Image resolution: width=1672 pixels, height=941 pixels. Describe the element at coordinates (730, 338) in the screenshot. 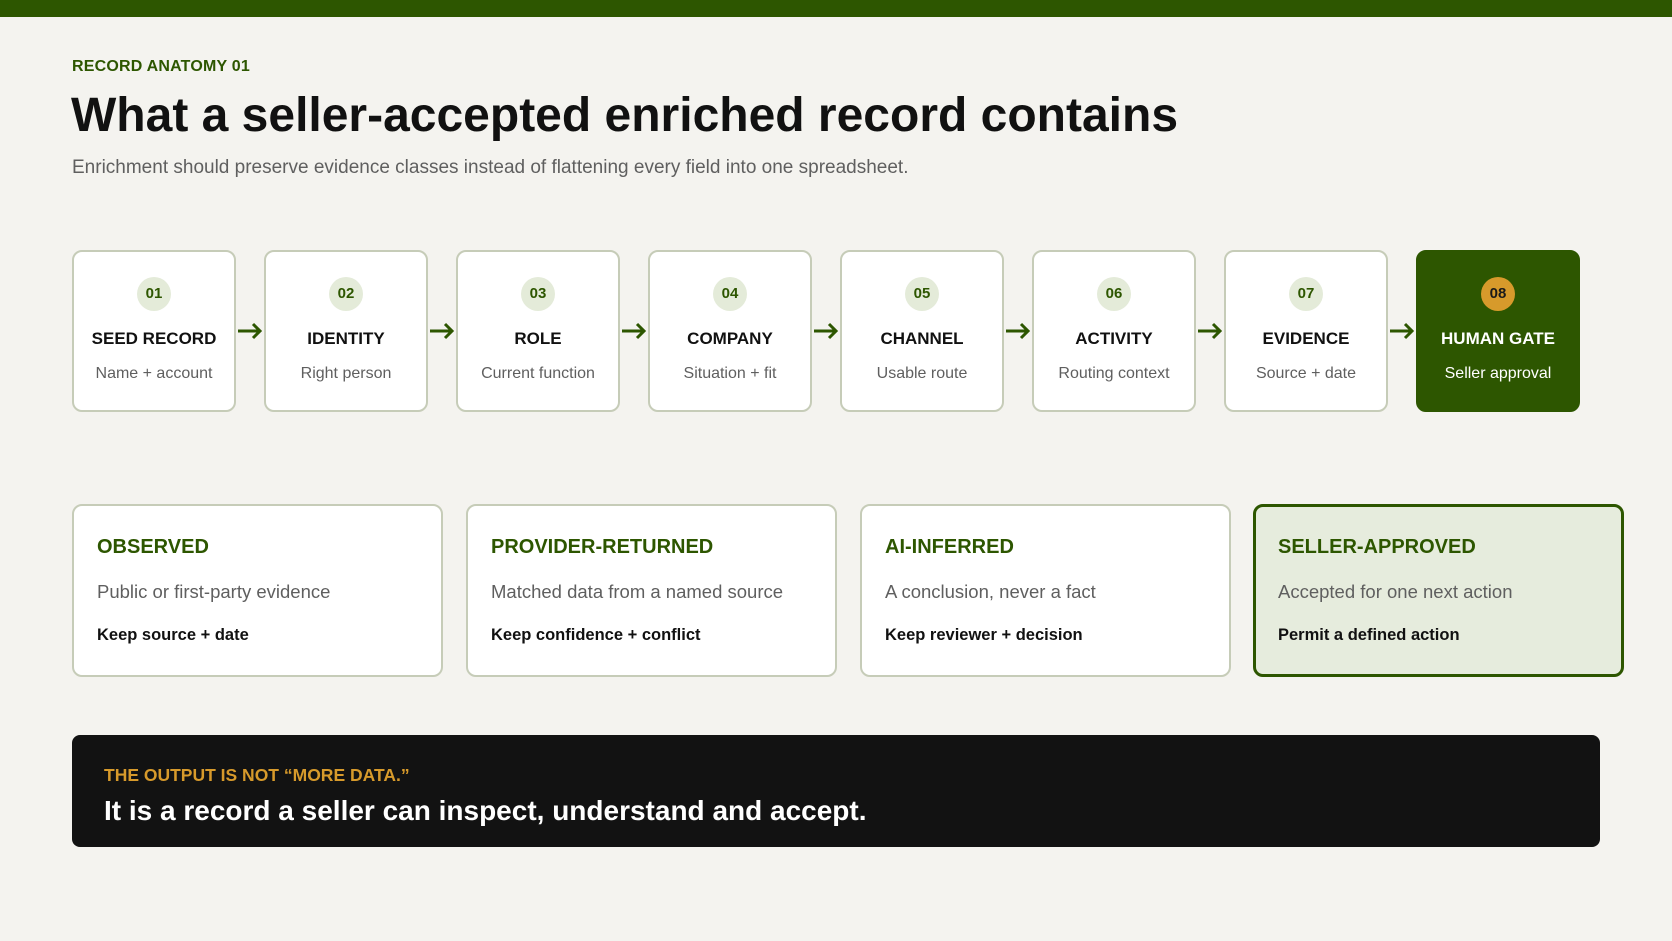

I see `step-name: COMPANY` at that location.